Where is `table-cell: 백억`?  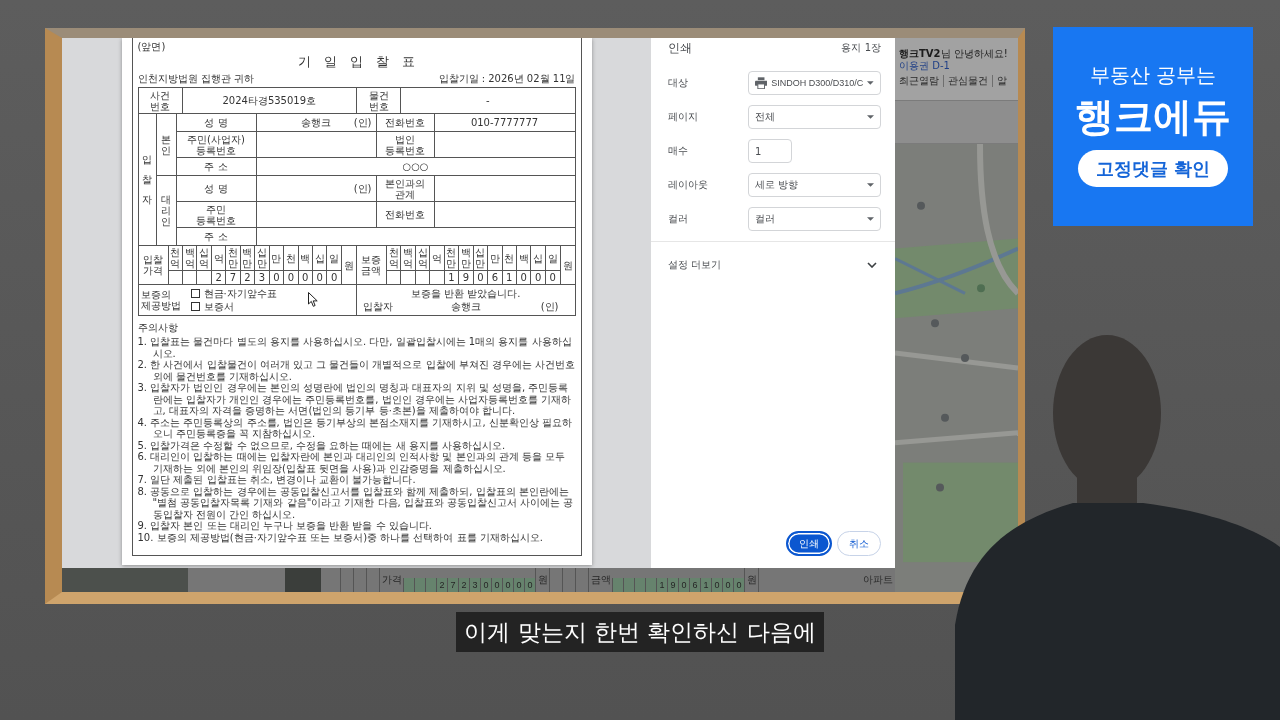 table-cell: 백억 is located at coordinates (408, 258).